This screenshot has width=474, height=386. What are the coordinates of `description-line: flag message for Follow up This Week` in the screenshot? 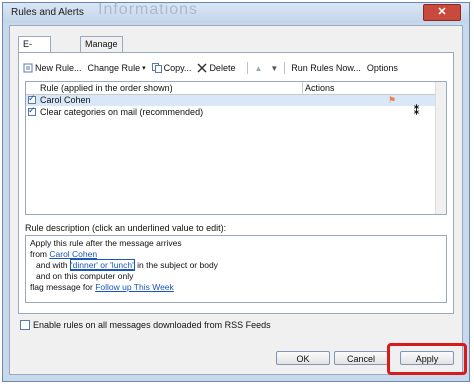 It's located at (236, 287).